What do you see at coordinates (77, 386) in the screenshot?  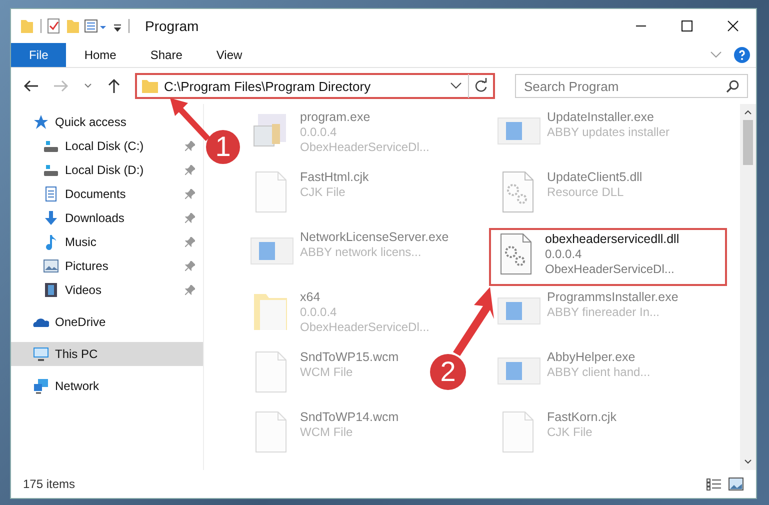 I see `sidebar-item-label: Network` at bounding box center [77, 386].